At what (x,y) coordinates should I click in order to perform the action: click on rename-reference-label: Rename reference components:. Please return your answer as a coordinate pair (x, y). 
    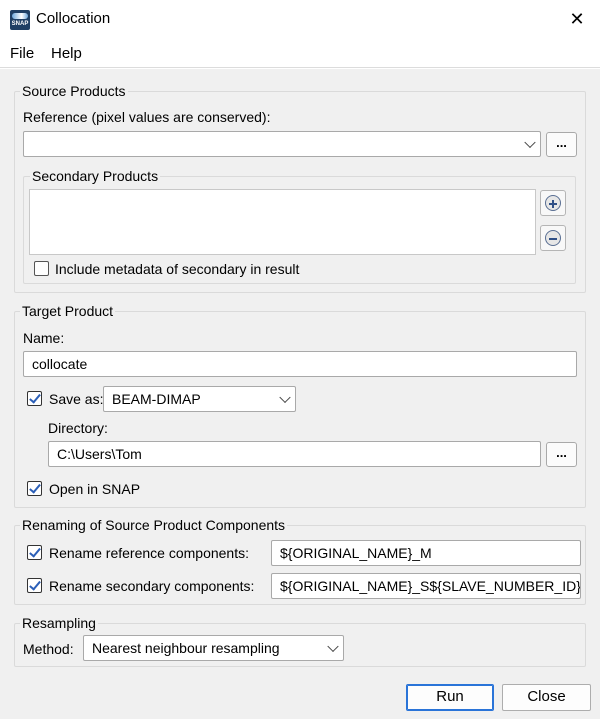
    Looking at the image, I should click on (149, 553).